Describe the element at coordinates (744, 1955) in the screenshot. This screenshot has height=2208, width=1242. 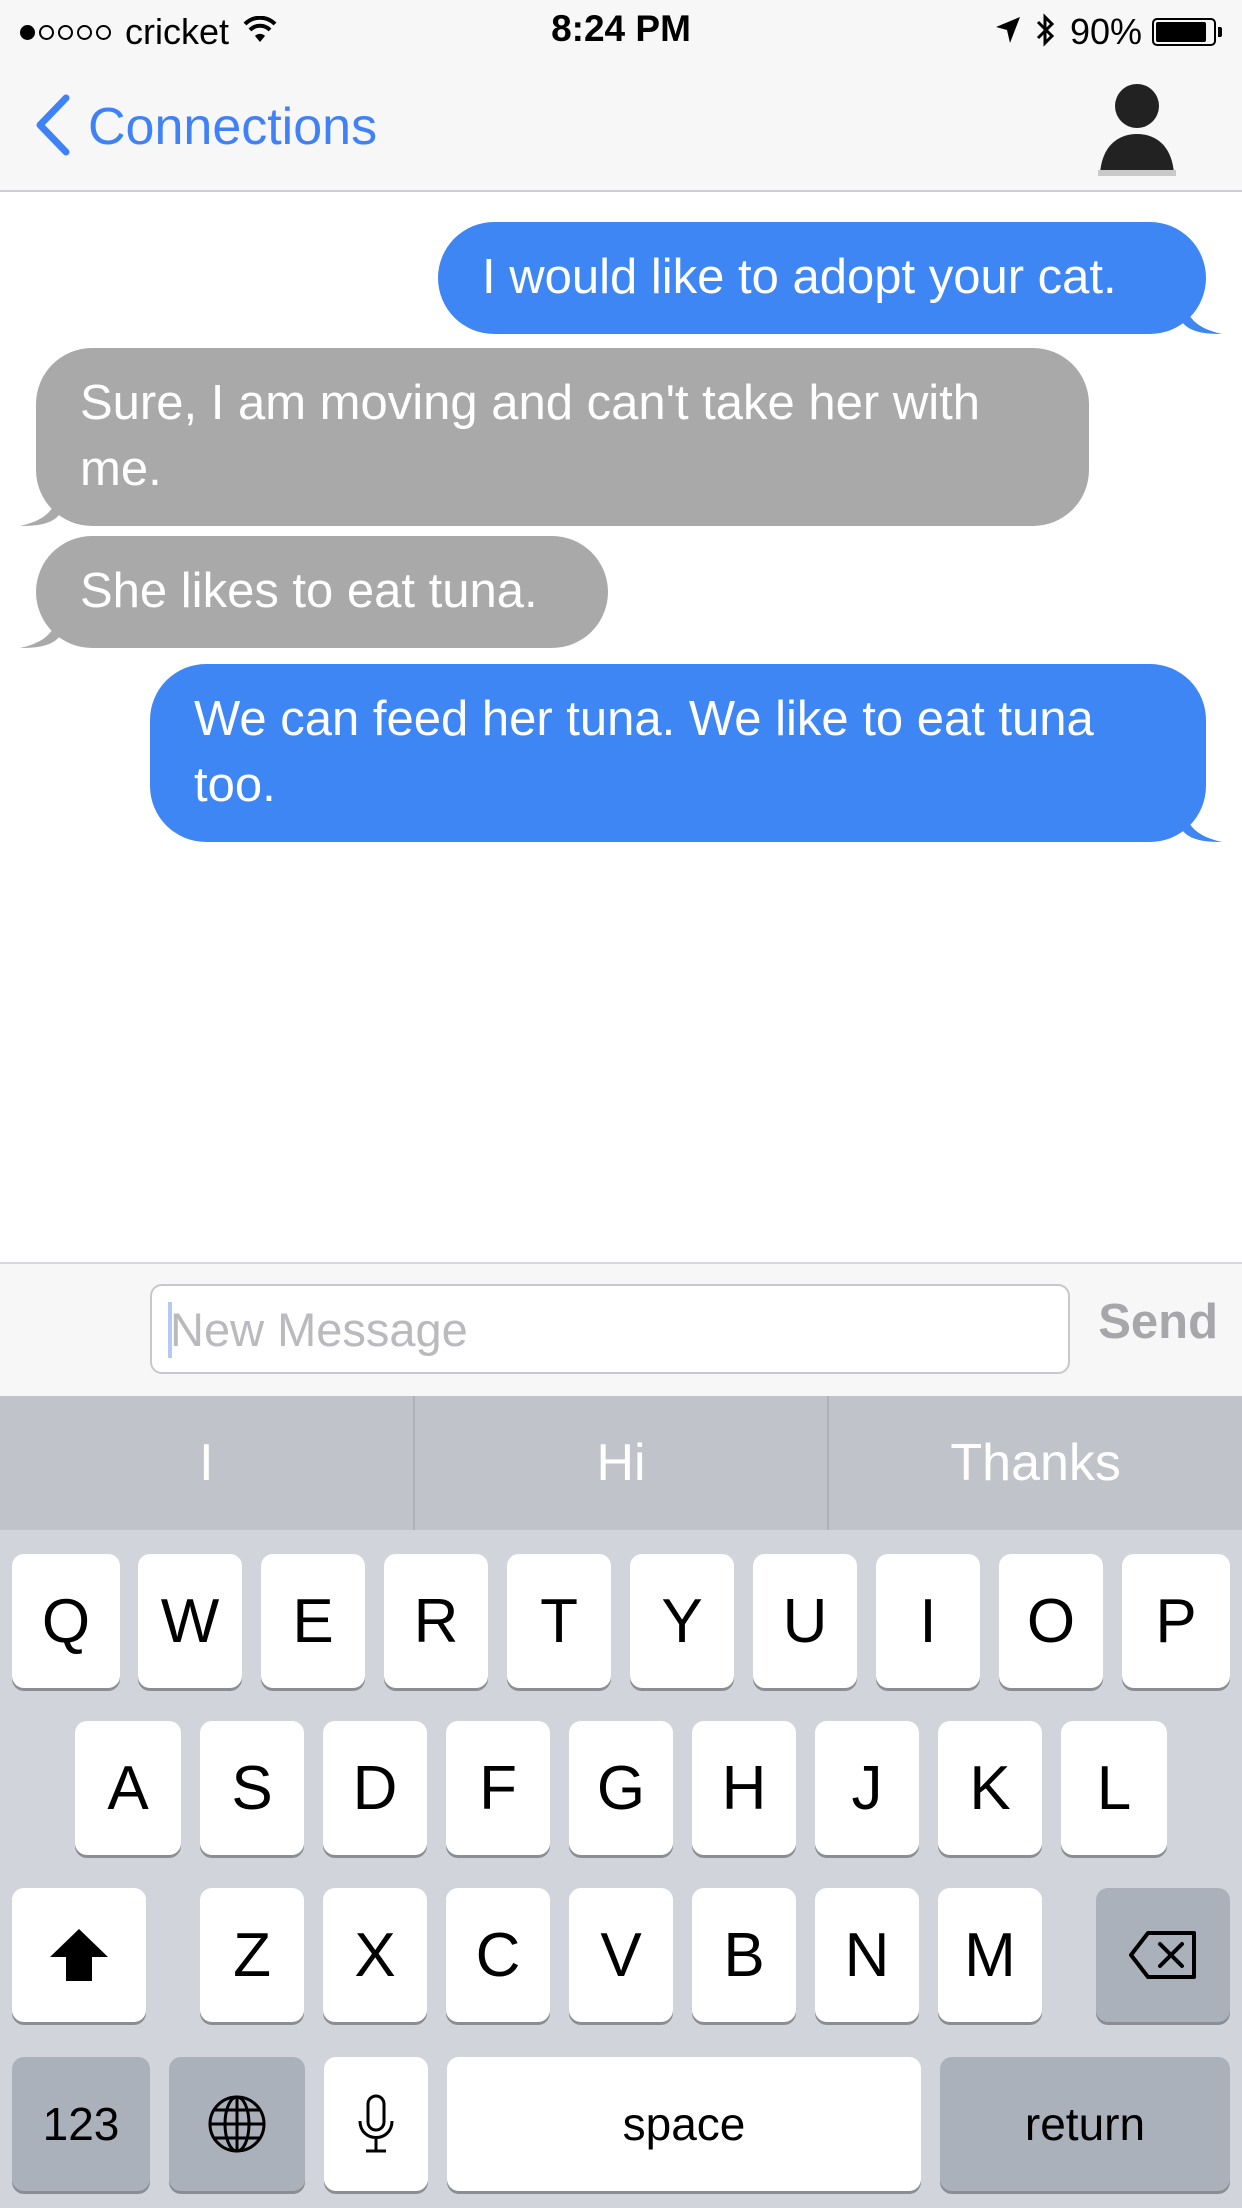
I see `key-b: B` at that location.